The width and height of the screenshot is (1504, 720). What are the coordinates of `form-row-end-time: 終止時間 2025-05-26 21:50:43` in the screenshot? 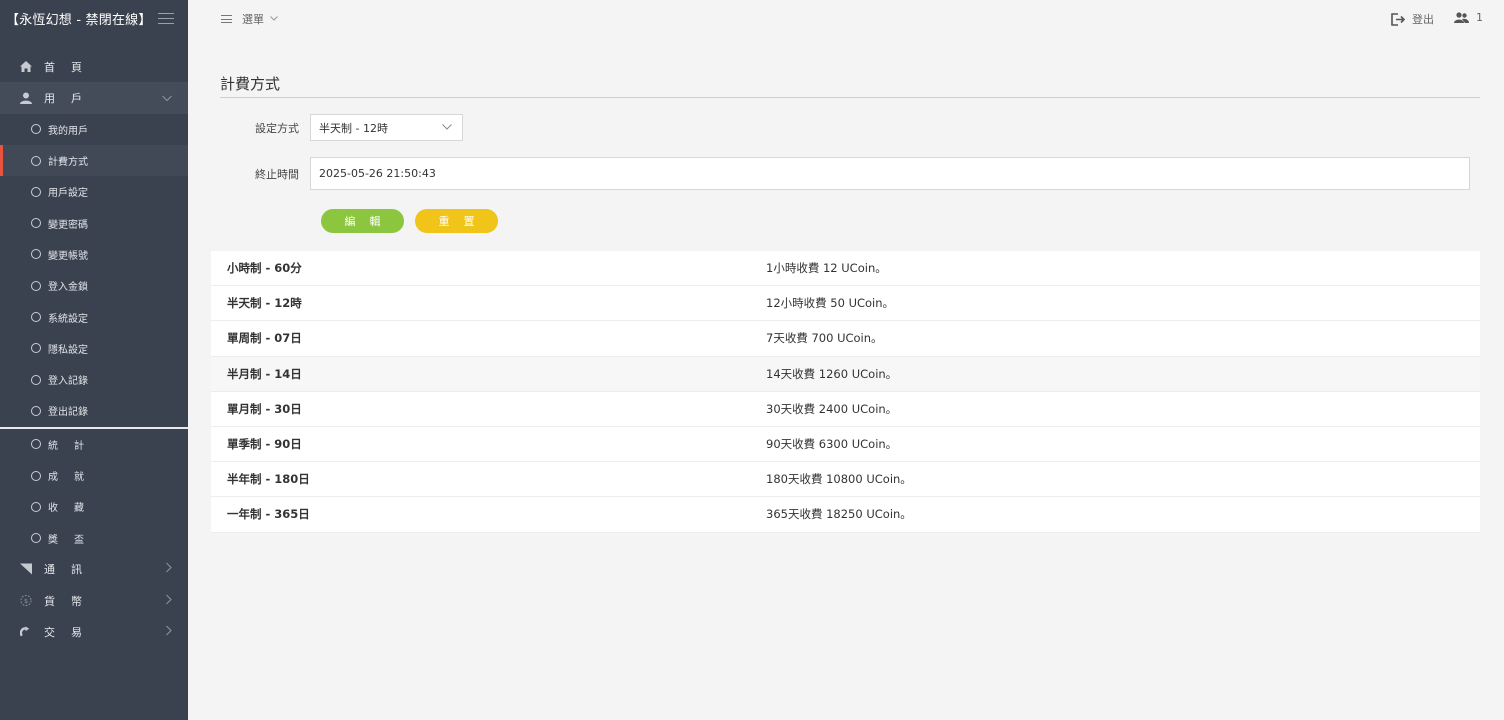 It's located at (829, 173).